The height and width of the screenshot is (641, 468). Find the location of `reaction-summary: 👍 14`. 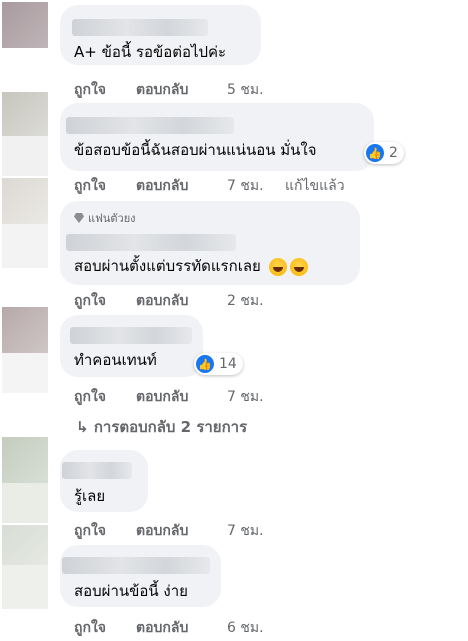

reaction-summary: 👍 14 is located at coordinates (218, 364).